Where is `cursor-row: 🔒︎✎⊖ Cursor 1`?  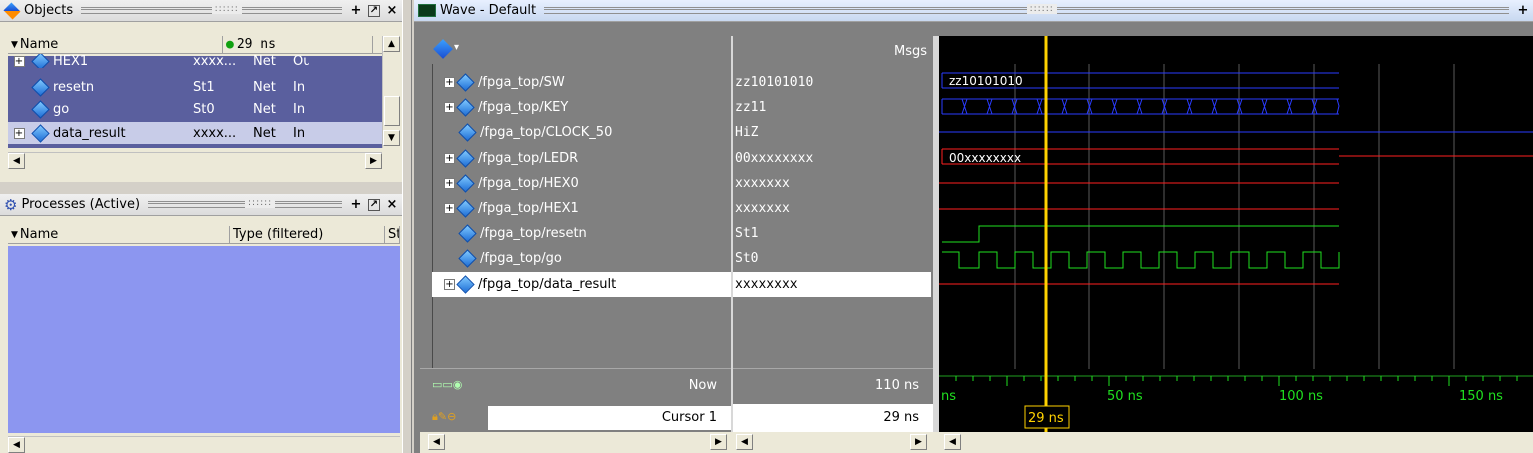 cursor-row: 🔒︎✎⊖ Cursor 1 is located at coordinates (575, 418).